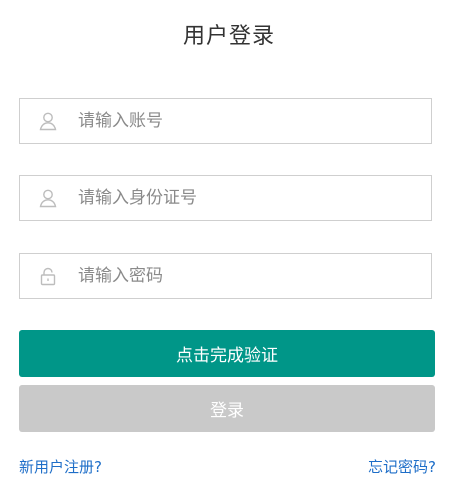  Describe the element at coordinates (48, 276) in the screenshot. I see `lock-icon` at that location.